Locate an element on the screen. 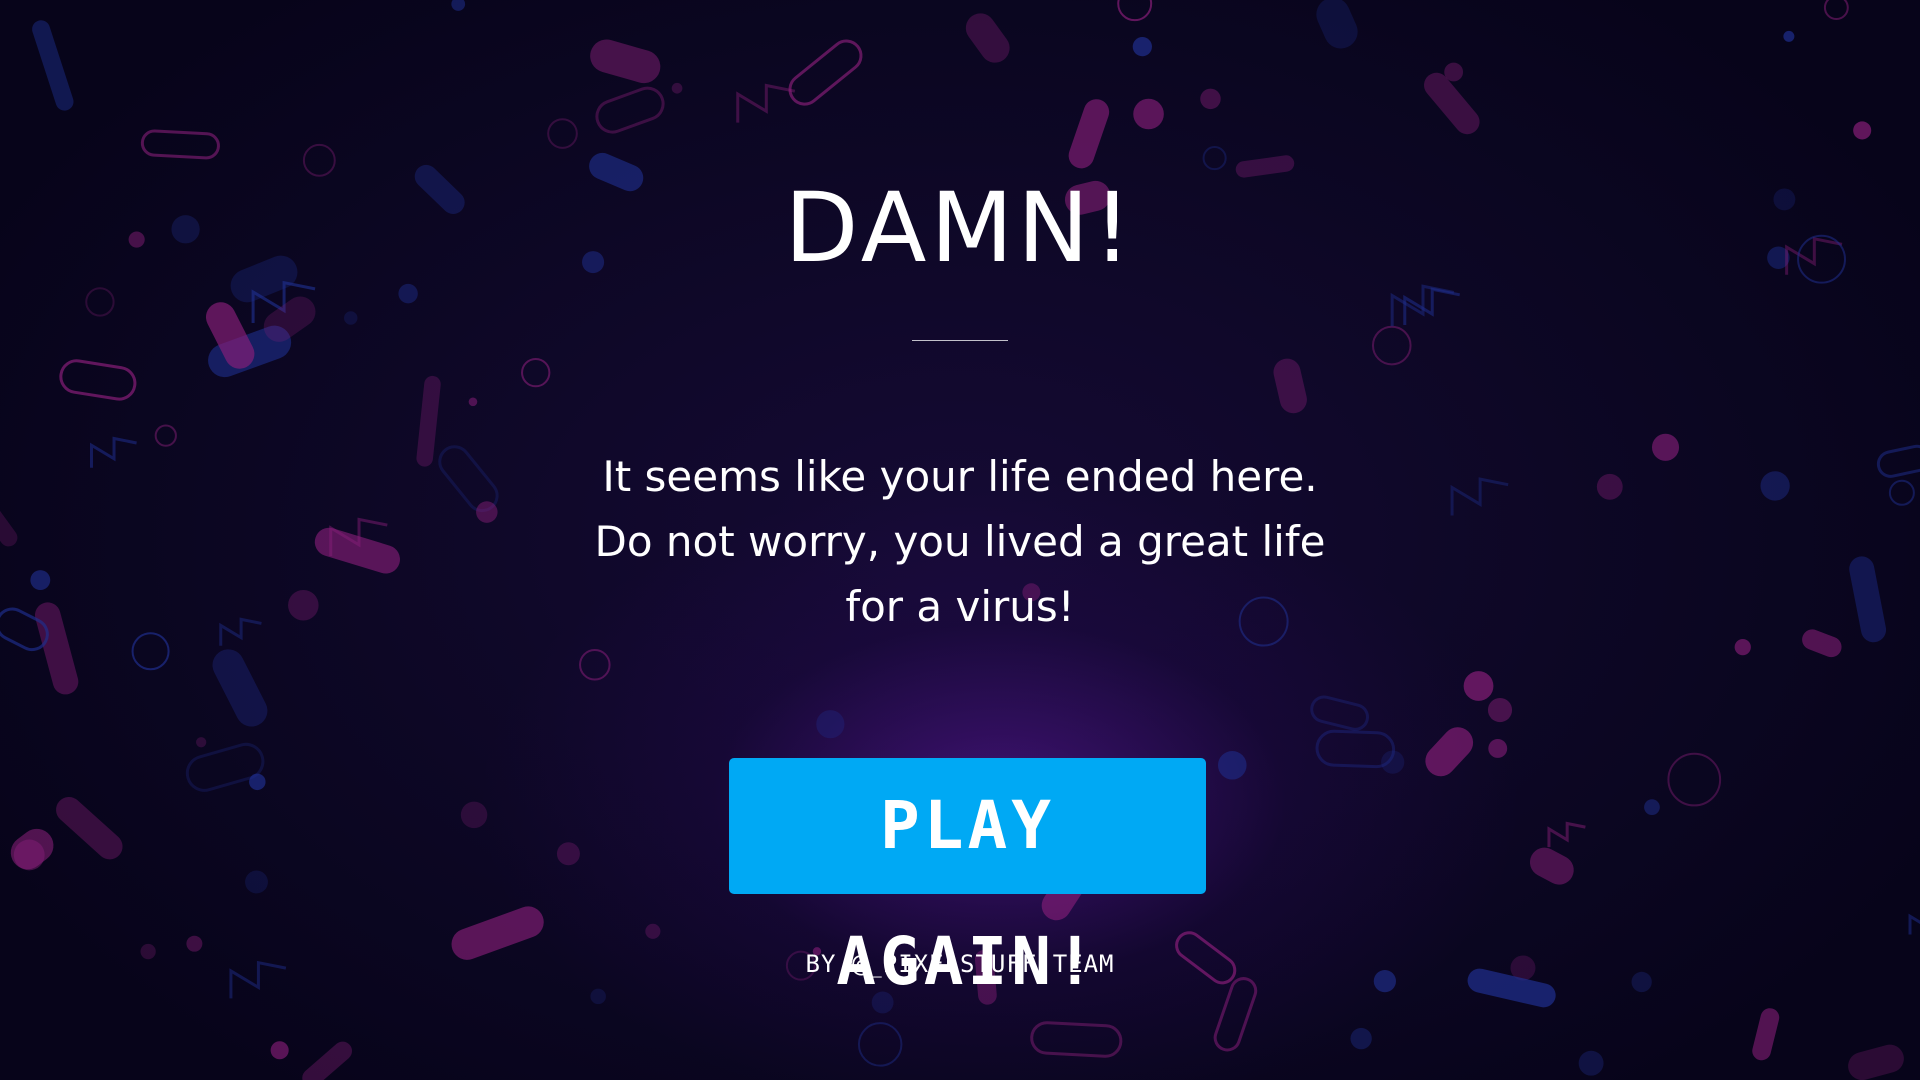  play-again-button: PLAY AGAIN! is located at coordinates (967, 879).